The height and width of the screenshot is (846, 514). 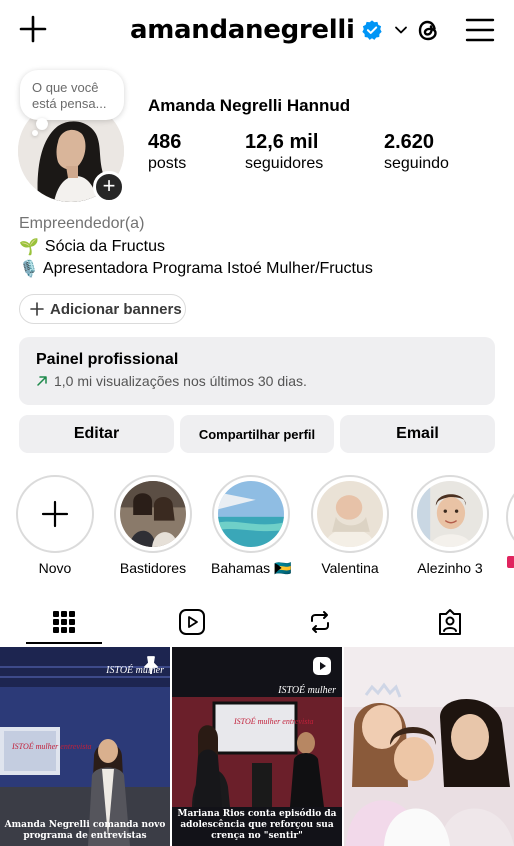 I want to click on stat-followers: 12,6 mil seguidores, so click(x=284, y=152).